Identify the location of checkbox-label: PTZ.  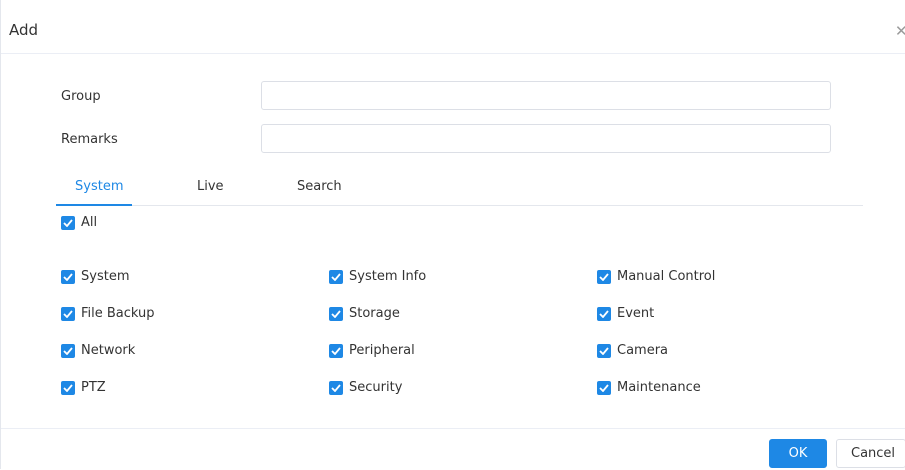
(93, 387).